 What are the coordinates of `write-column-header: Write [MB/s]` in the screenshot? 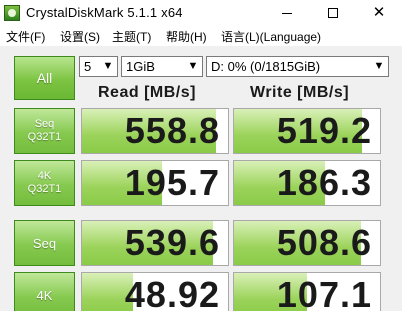 It's located at (300, 92).